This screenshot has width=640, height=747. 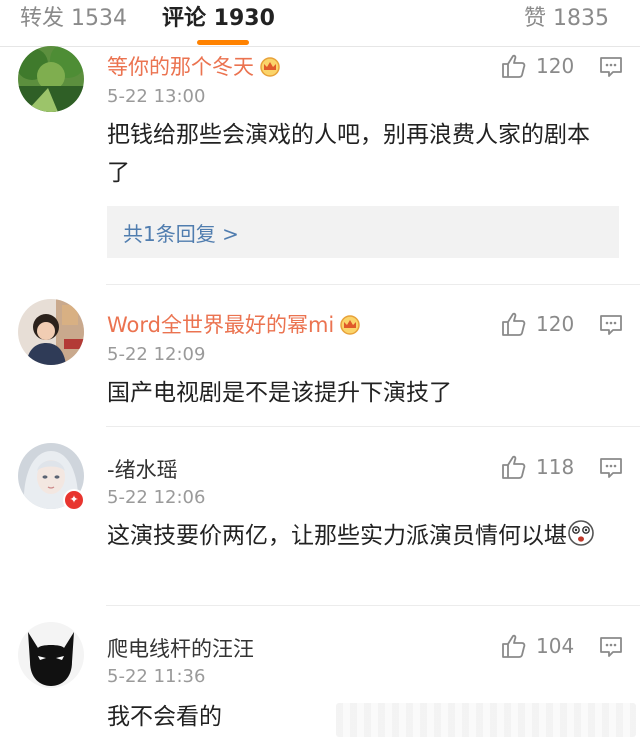 I want to click on username: Word全世界最好的幂mi, so click(x=234, y=324).